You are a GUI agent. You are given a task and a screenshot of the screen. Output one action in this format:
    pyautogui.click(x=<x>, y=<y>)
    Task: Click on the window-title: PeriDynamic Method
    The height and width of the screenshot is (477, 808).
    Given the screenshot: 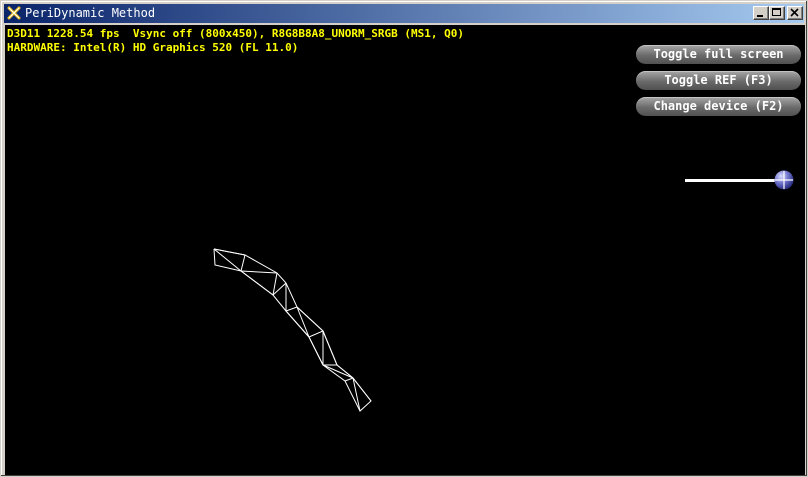 What is the action you would take?
    pyautogui.click(x=90, y=13)
    